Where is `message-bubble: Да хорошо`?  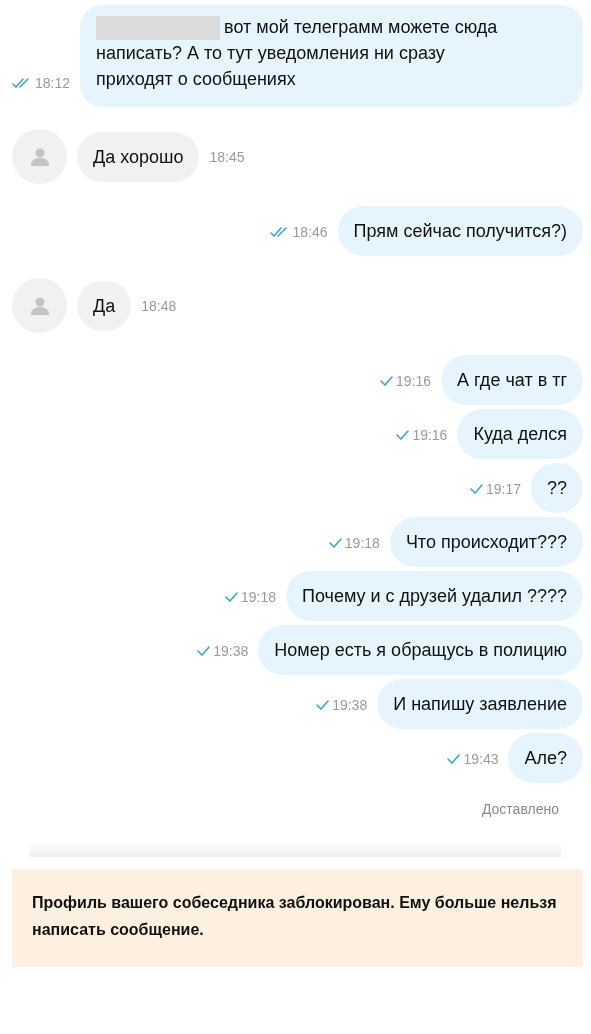
message-bubble: Да хорошо is located at coordinates (138, 156).